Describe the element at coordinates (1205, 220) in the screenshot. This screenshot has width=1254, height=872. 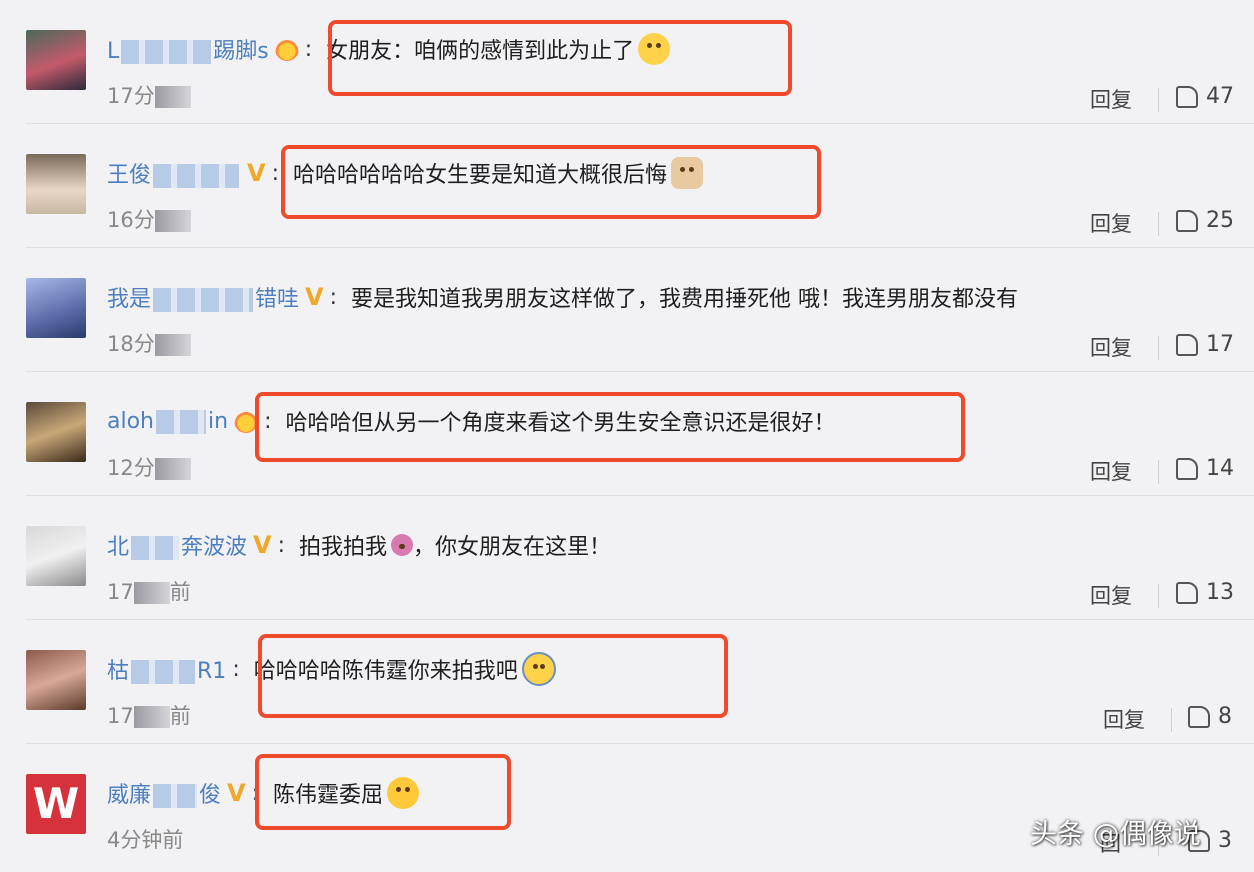
I see `like-button: 25` at that location.